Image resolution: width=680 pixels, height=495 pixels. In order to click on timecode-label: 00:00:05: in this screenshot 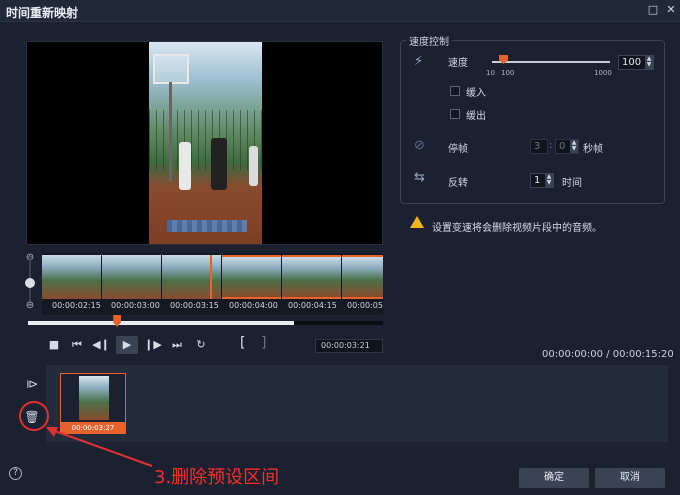, I will do `click(365, 305)`.